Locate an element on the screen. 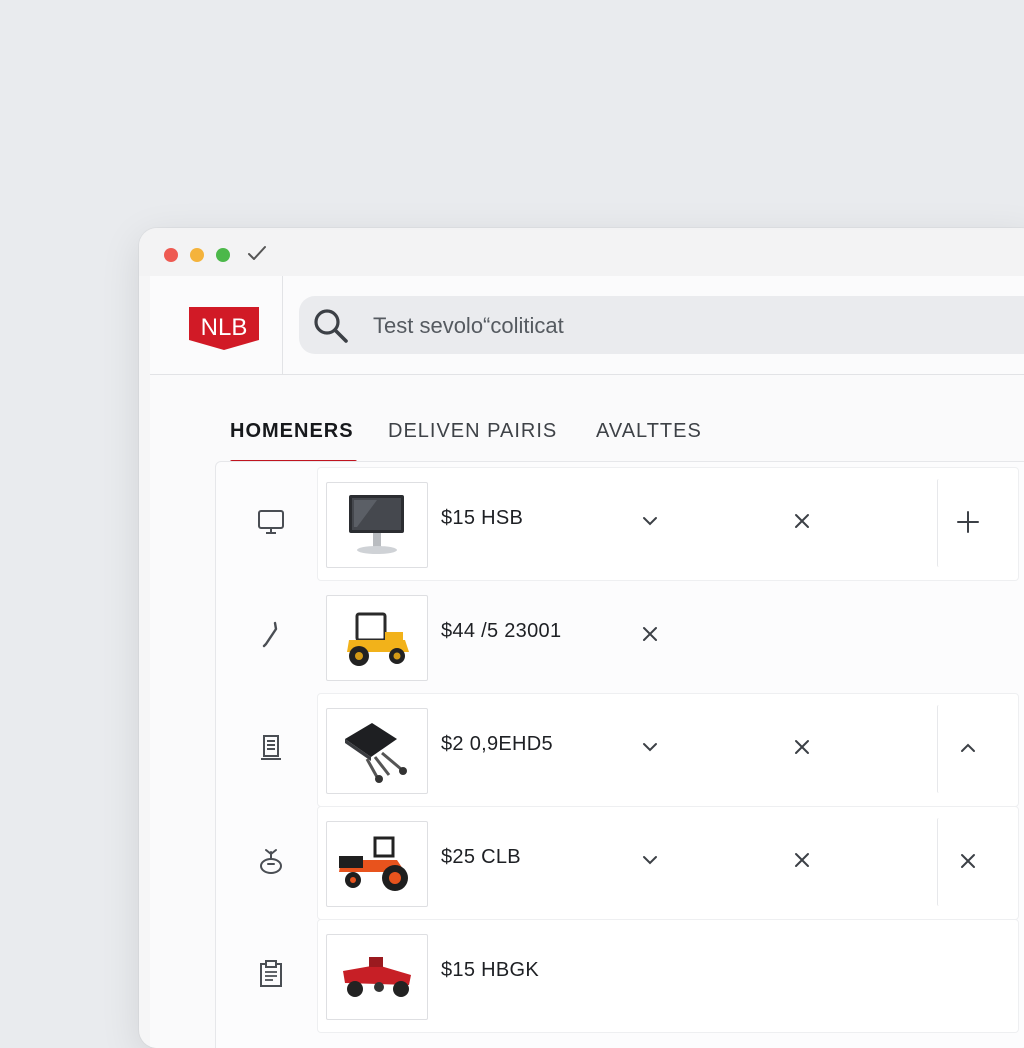  product-price: $15 HSB is located at coordinates (482, 518).